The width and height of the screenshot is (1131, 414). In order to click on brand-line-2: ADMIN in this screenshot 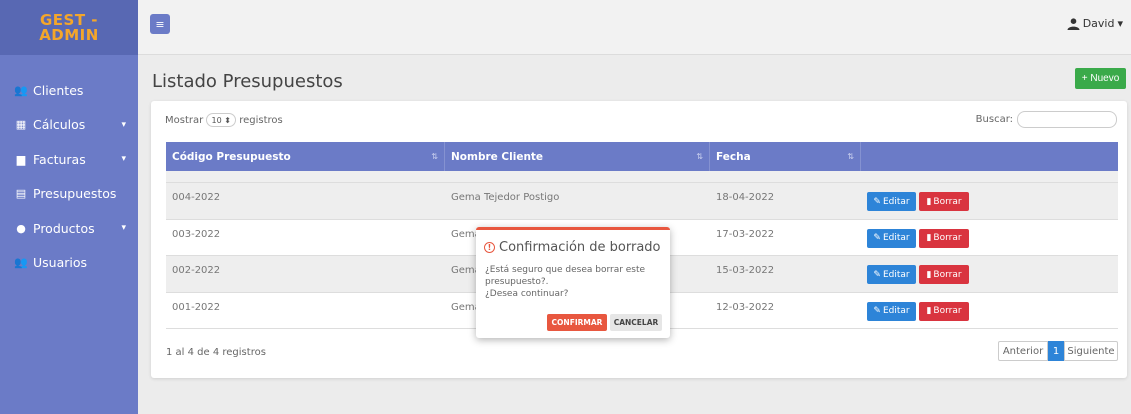, I will do `click(69, 34)`.